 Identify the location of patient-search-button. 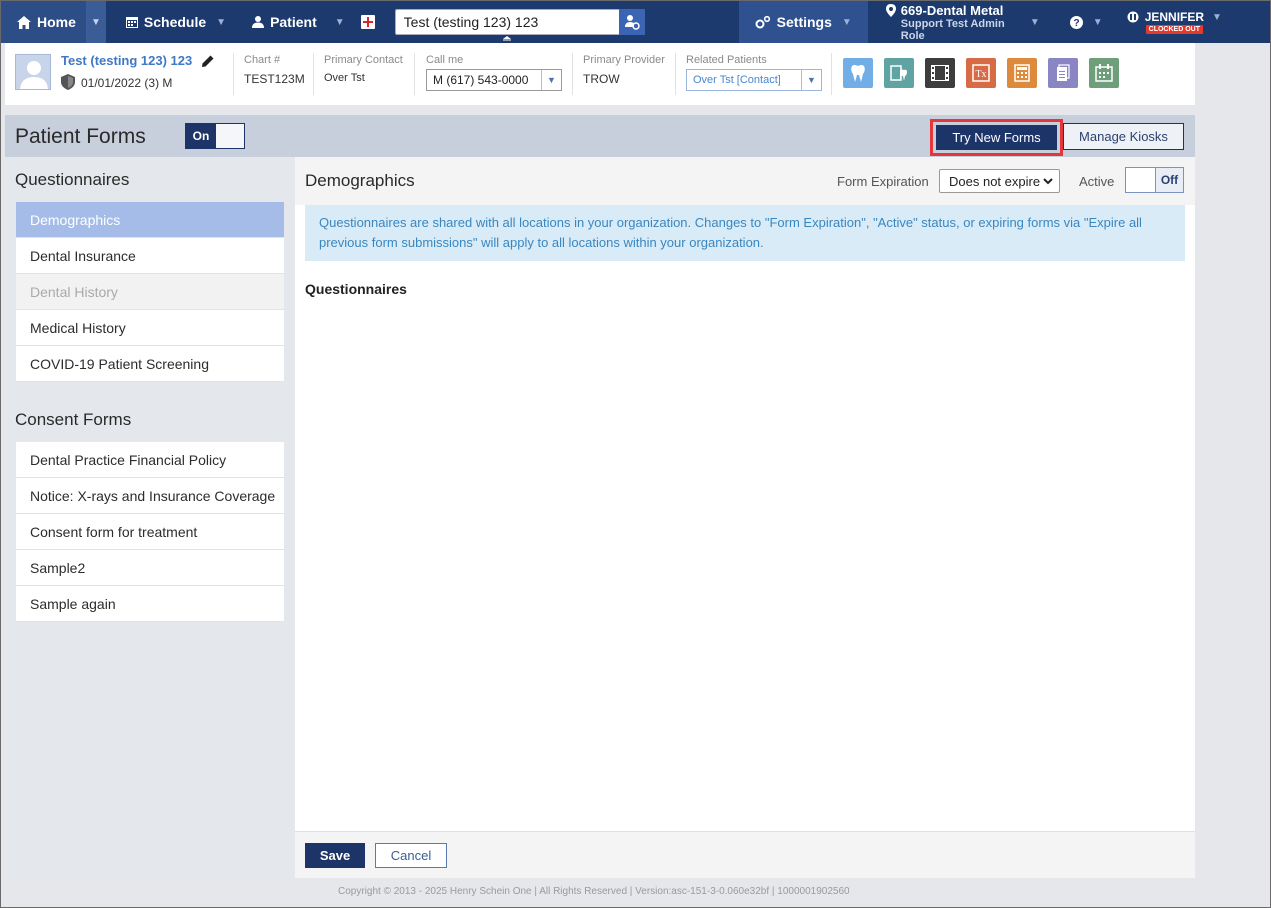
(631, 22).